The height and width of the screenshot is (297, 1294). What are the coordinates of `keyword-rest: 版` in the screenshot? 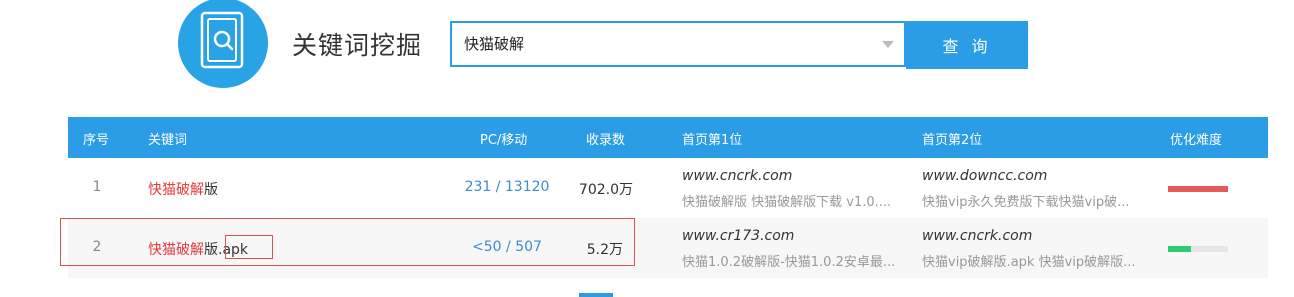 It's located at (211, 190).